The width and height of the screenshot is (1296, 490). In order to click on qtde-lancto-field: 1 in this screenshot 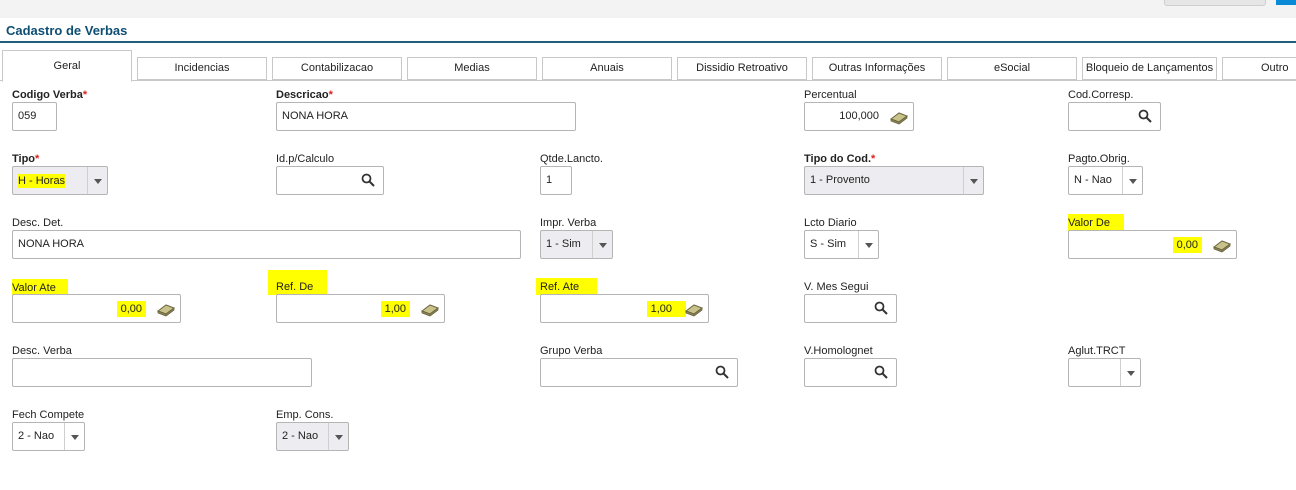, I will do `click(556, 180)`.